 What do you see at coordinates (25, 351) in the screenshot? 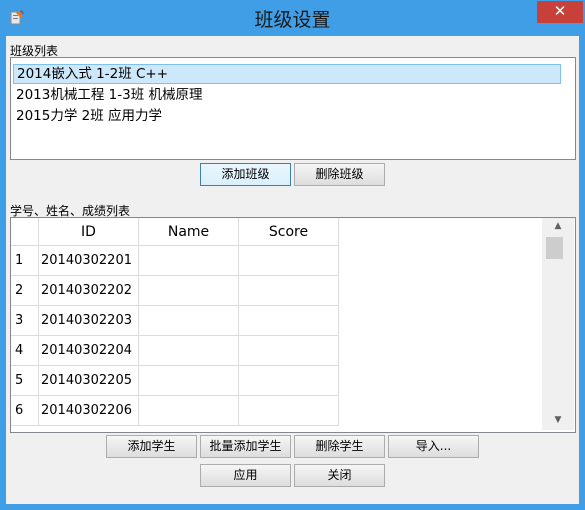
I see `row-number: 4` at bounding box center [25, 351].